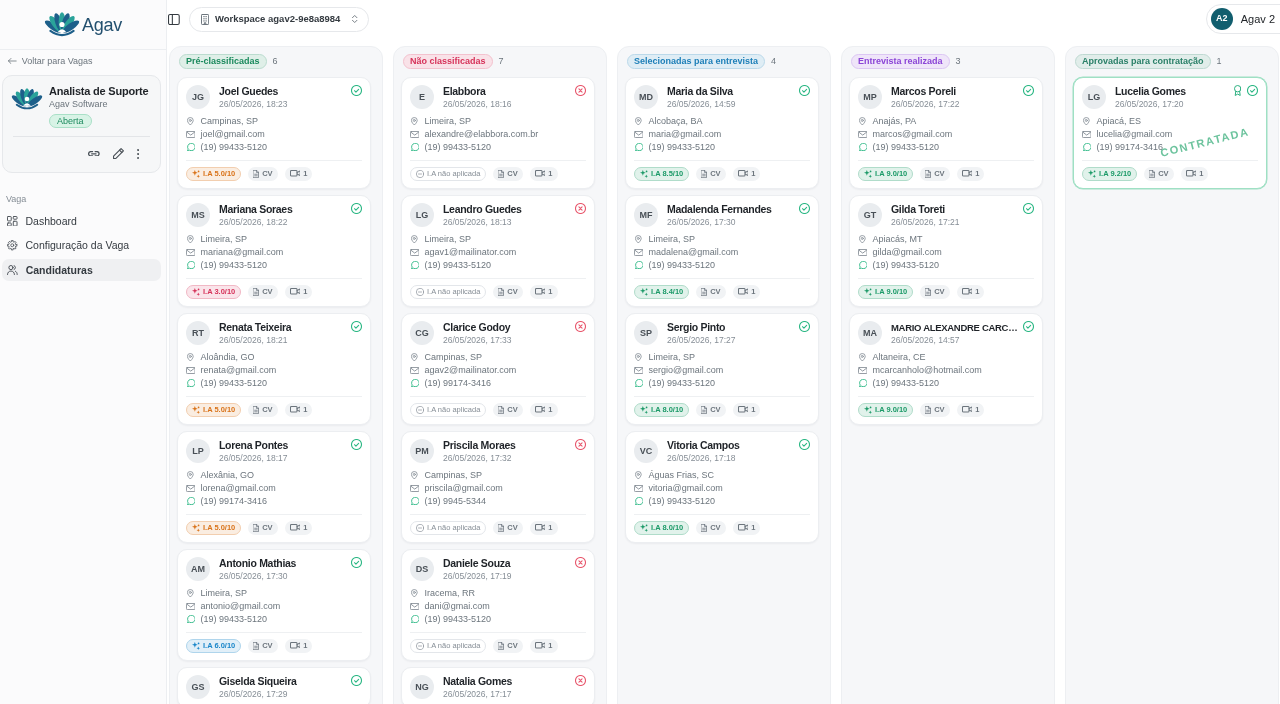 The height and width of the screenshot is (704, 1280). What do you see at coordinates (254, 694) in the screenshot?
I see `application-date: 26/05/2026, 17:29` at bounding box center [254, 694].